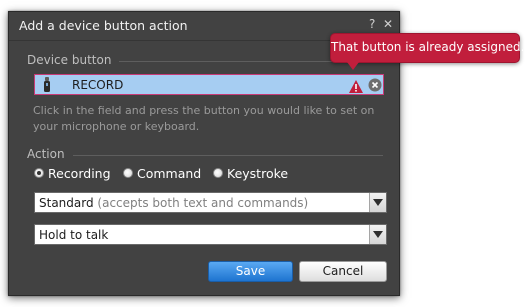 This screenshot has width=528, height=307. What do you see at coordinates (79, 173) in the screenshot?
I see `radio-label: Recording` at bounding box center [79, 173].